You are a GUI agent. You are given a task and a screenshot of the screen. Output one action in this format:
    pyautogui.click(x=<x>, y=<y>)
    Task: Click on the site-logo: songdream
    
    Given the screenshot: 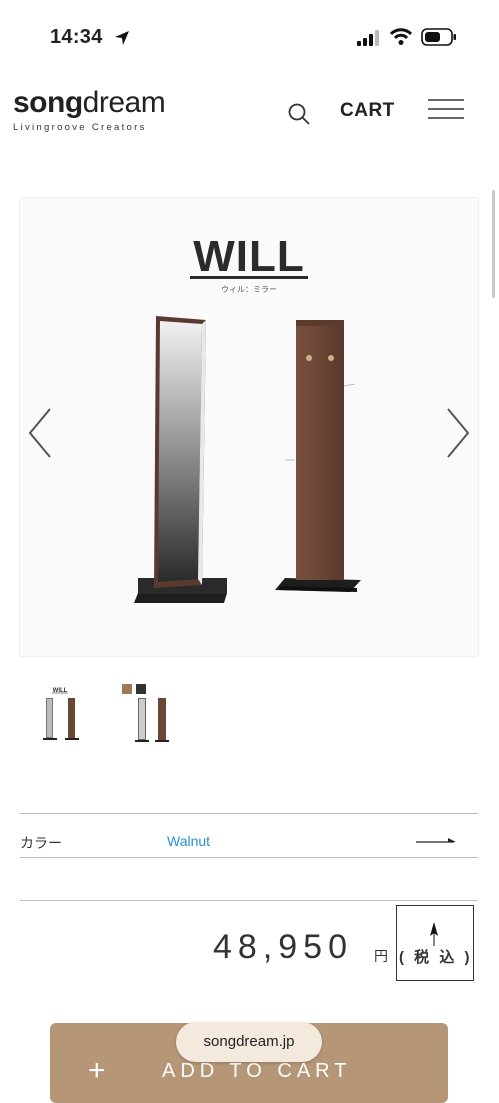 What is the action you would take?
    pyautogui.click(x=89, y=103)
    